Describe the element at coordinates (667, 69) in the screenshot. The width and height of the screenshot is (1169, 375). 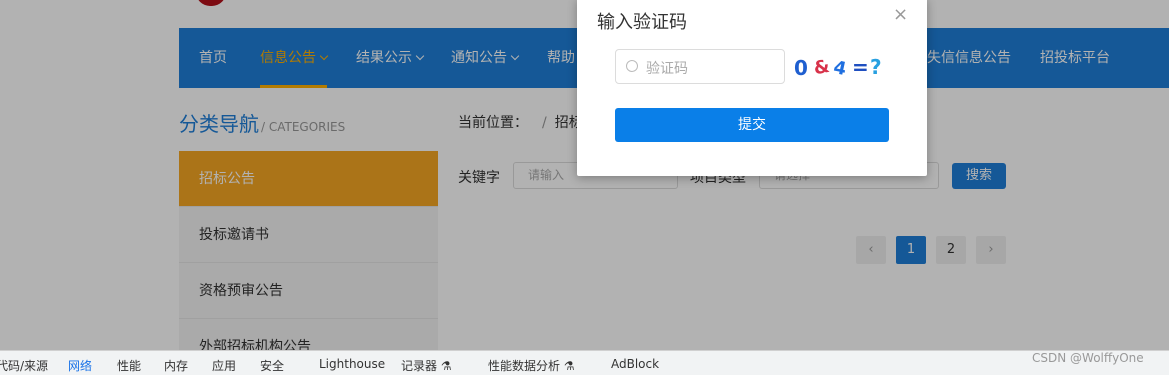
I see `captcha-placeholder: 验证码` at that location.